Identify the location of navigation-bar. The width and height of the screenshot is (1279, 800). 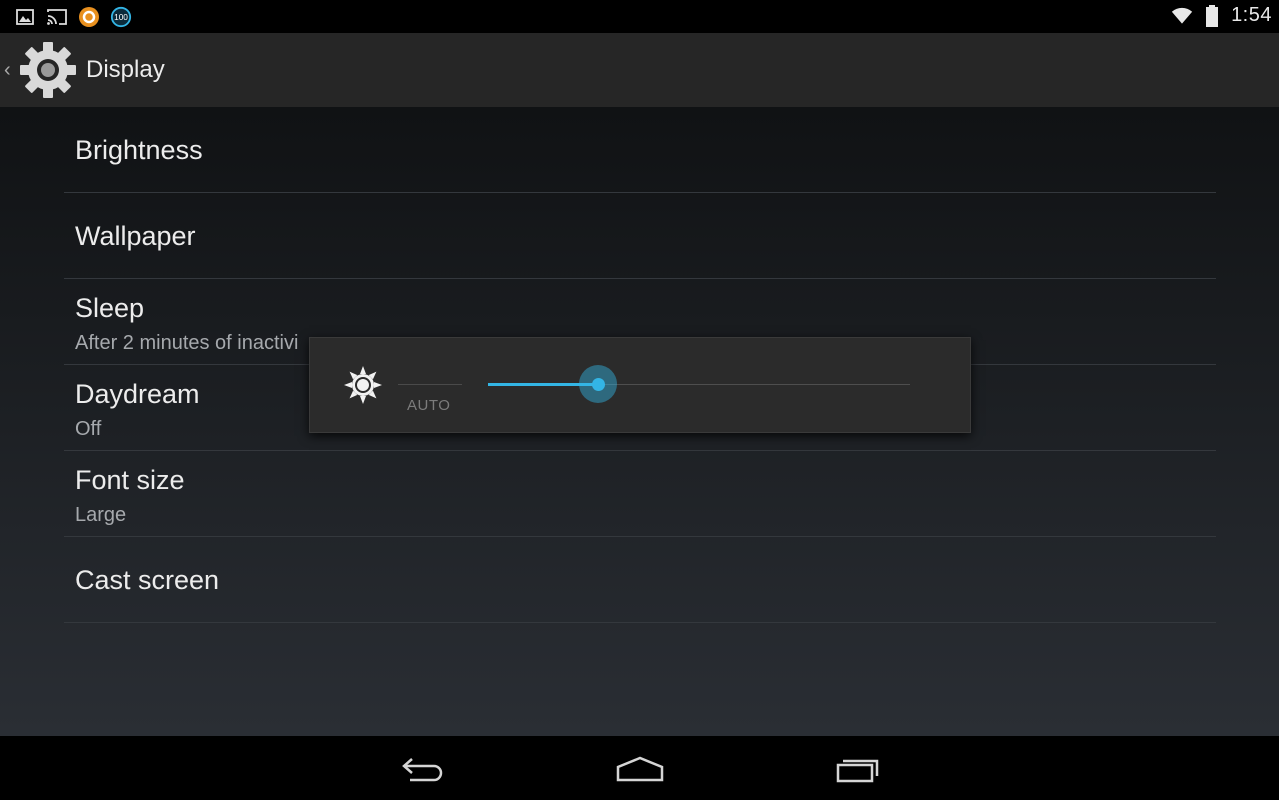
(639, 768).